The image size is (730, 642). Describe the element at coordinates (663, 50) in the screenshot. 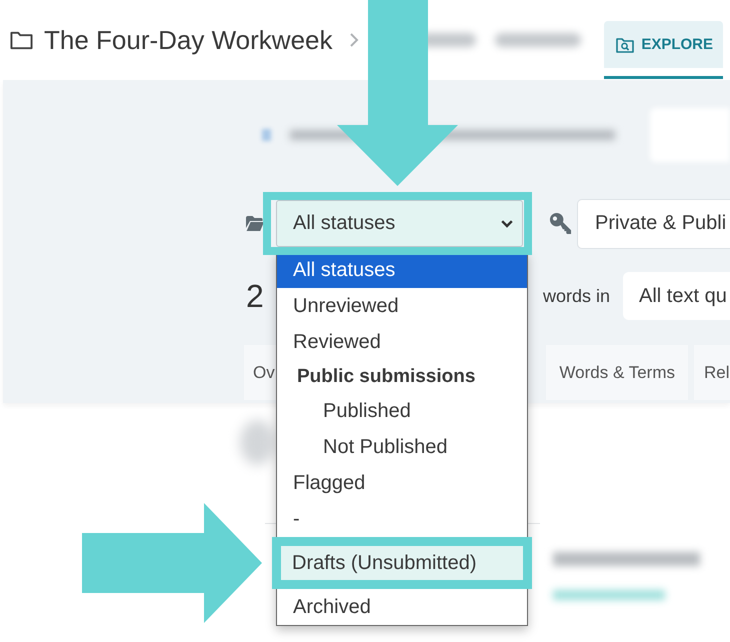

I see `explore-tab: EXPLORE` at that location.